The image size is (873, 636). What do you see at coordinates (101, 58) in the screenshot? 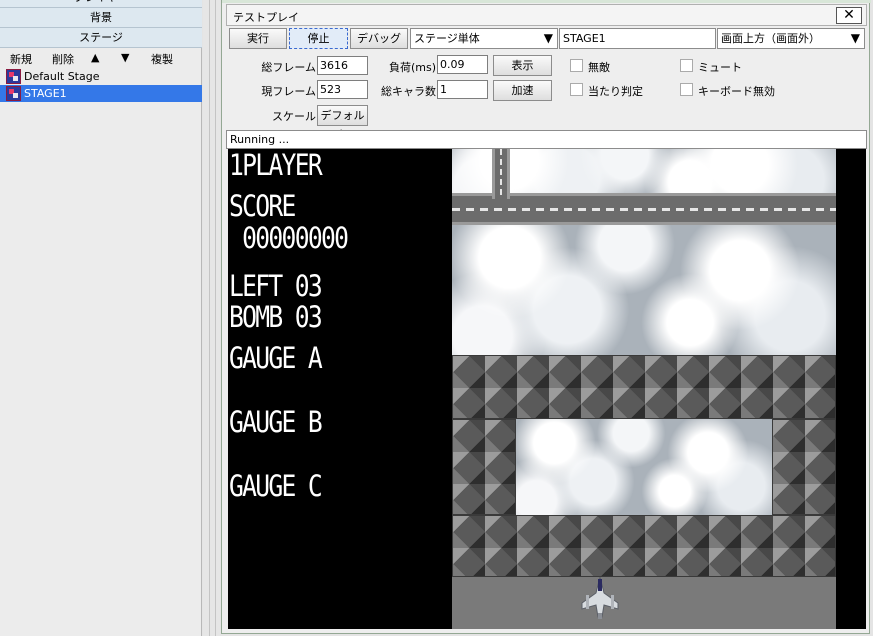
I see `stage-toolbar: 新規 削除 ▲ ▼ 複製` at bounding box center [101, 58].